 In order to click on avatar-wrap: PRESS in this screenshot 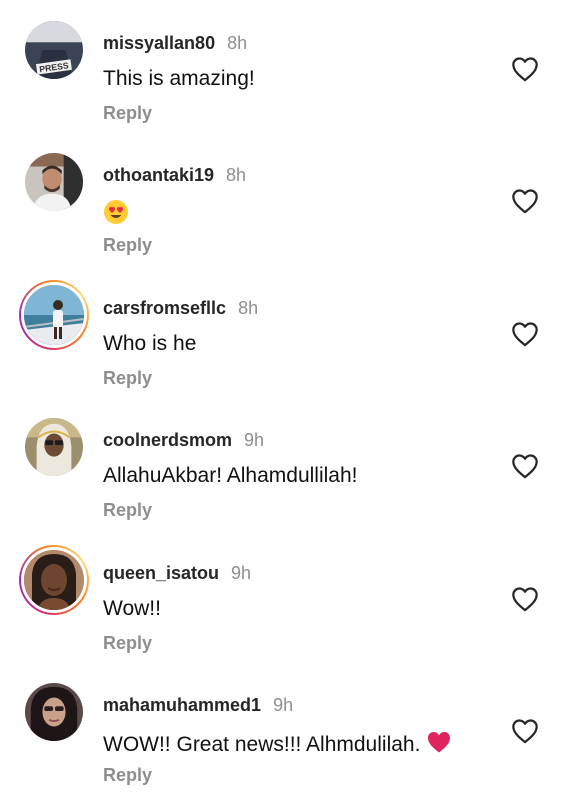, I will do `click(54, 50)`.